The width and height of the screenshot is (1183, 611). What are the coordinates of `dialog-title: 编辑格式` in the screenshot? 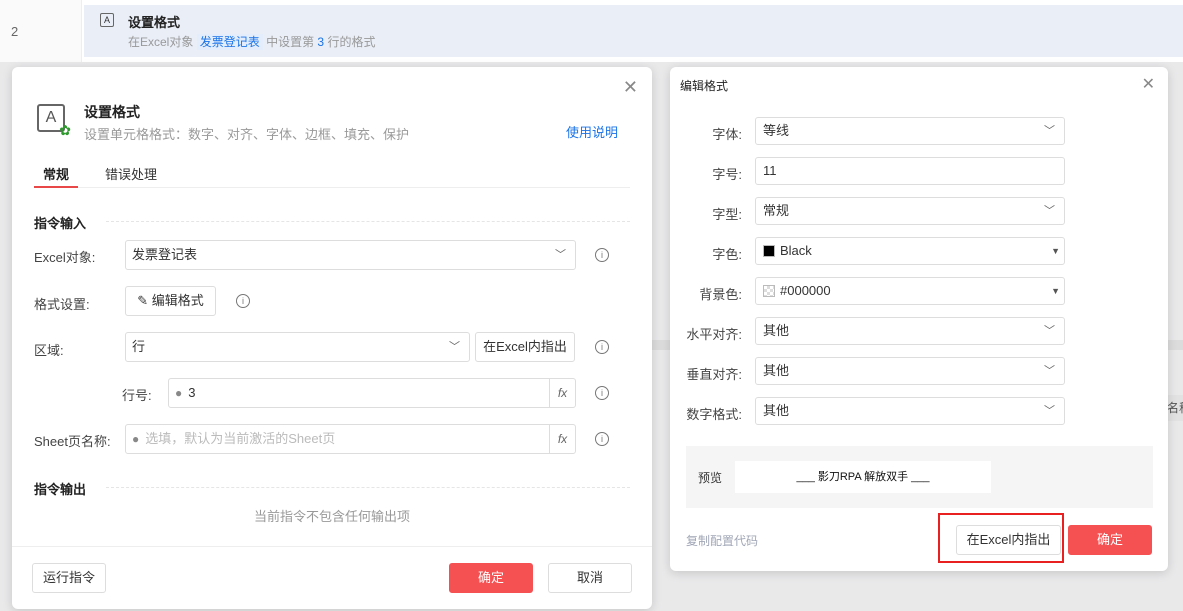 It's located at (704, 86).